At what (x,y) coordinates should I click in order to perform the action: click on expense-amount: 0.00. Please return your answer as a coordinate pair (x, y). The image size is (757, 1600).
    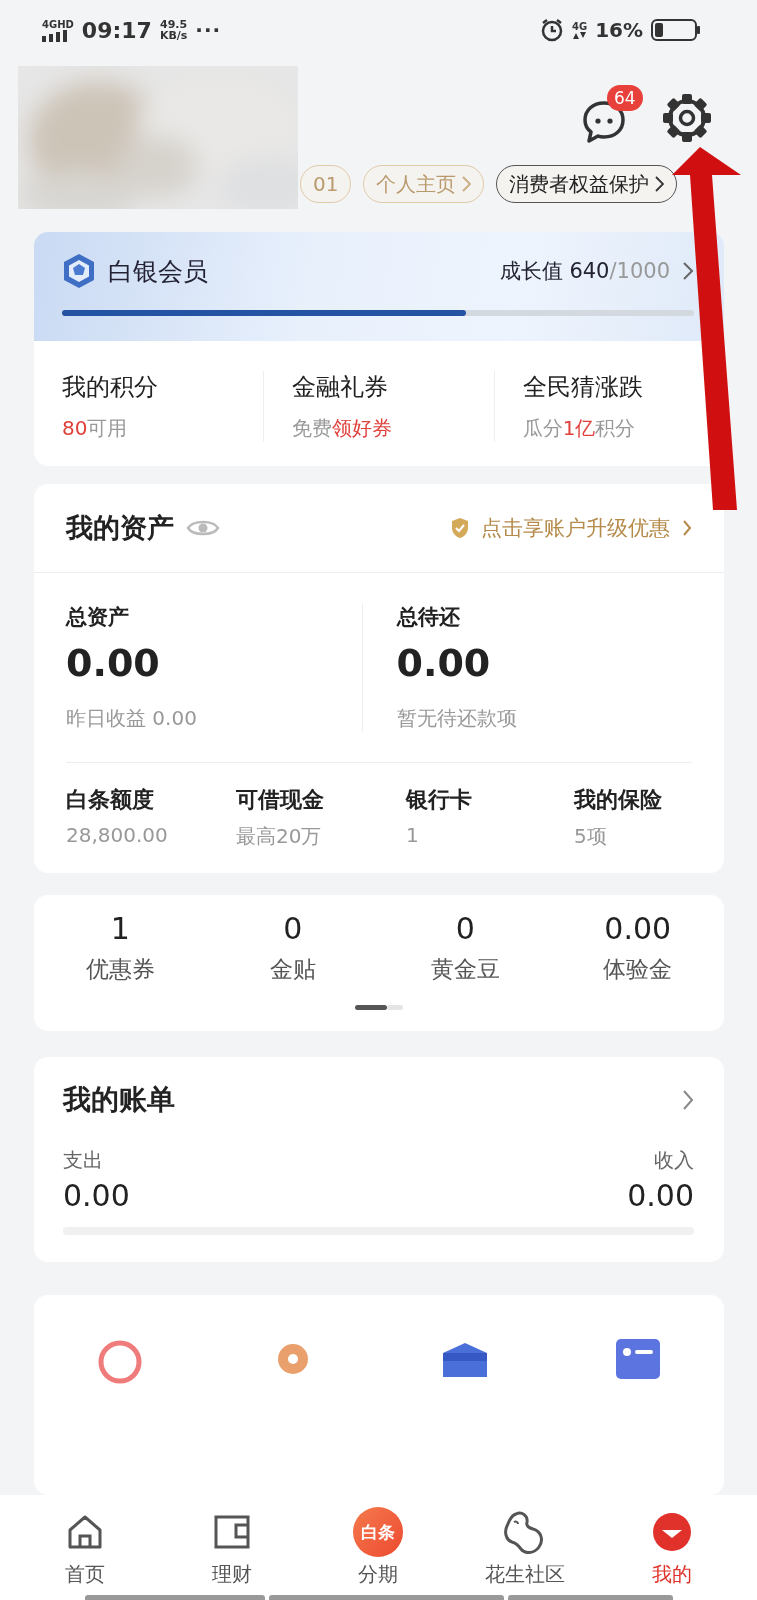
    Looking at the image, I should click on (96, 1195).